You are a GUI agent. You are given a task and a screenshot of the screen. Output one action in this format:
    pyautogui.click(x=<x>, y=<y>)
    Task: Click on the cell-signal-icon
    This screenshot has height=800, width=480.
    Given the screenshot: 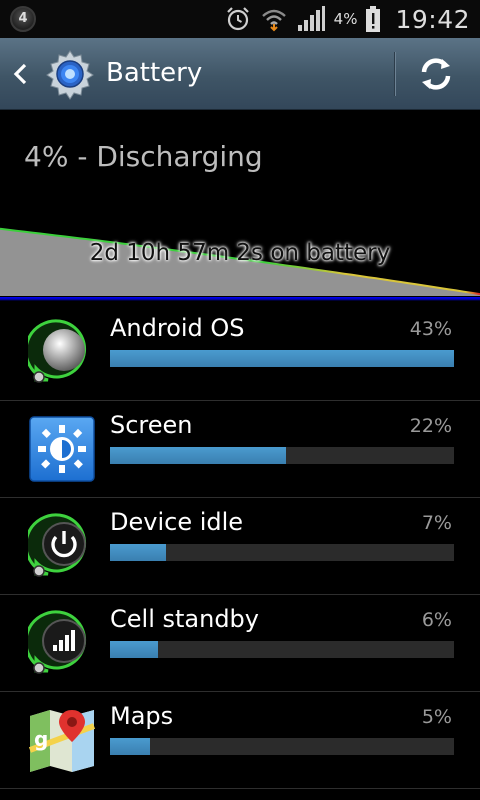 What is the action you would take?
    pyautogui.click(x=60, y=643)
    